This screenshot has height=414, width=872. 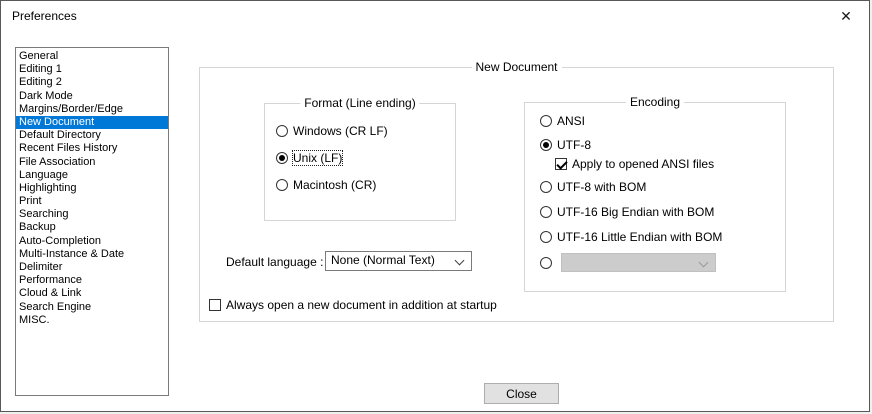 I want to click on new-document-group-title: New Document, so click(x=516, y=67).